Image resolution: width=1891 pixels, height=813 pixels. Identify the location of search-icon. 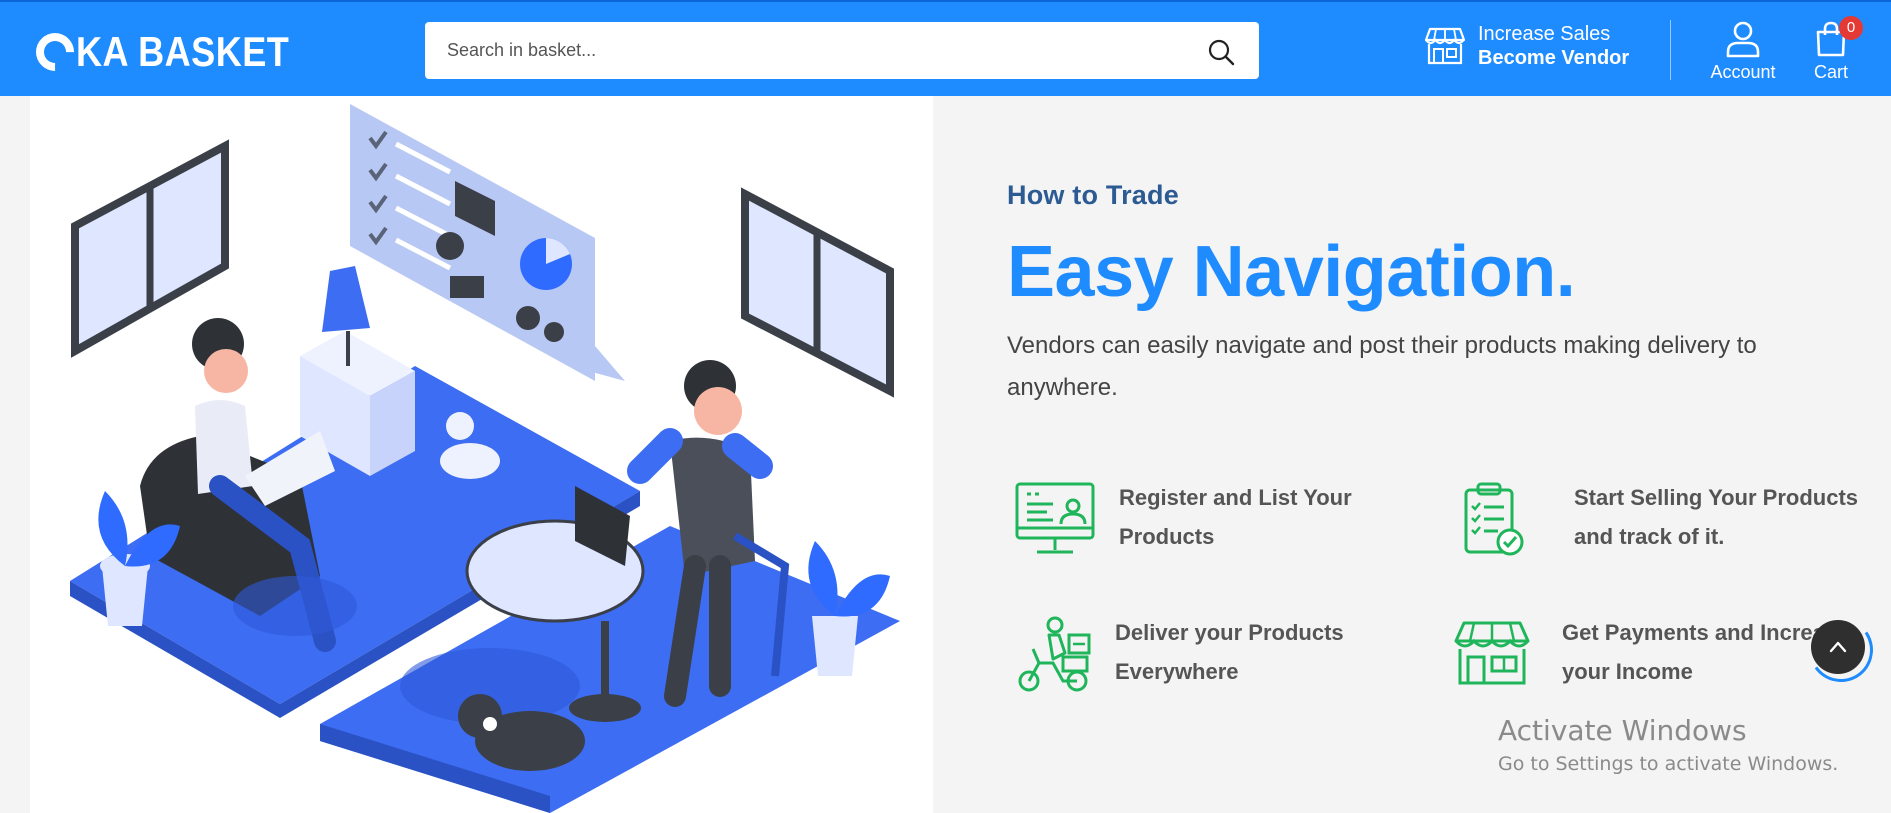
(1221, 52).